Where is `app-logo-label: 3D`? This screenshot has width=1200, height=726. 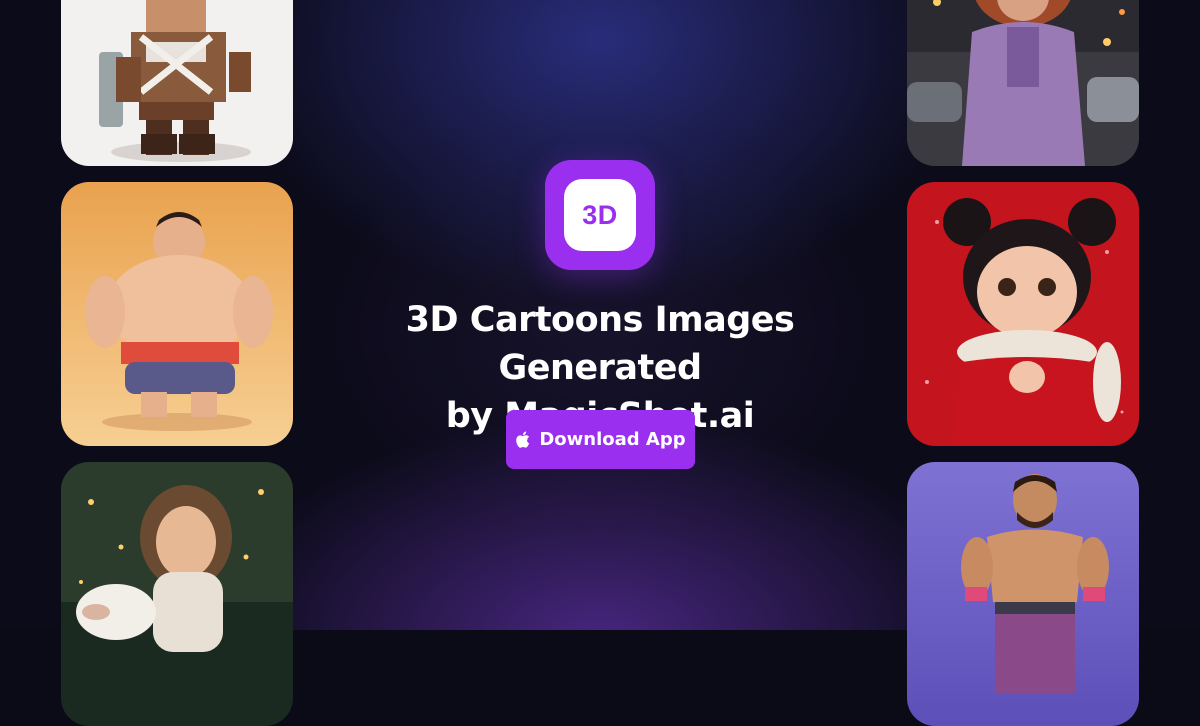
app-logo-label: 3D is located at coordinates (600, 214).